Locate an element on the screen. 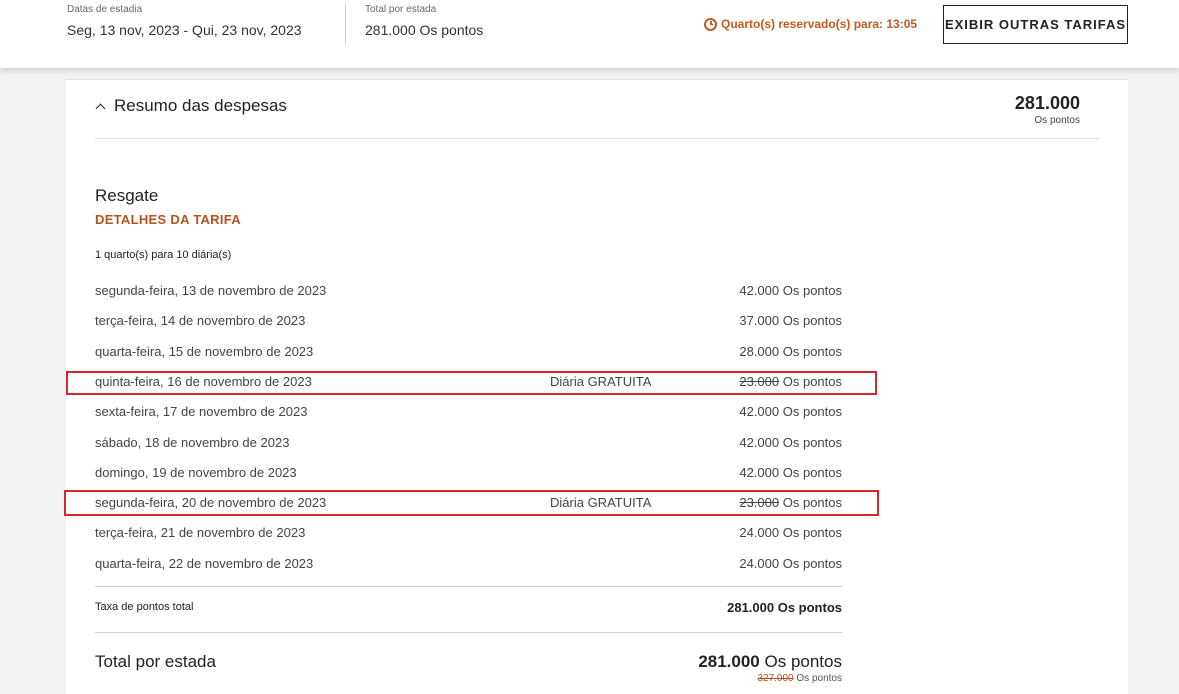 This screenshot has width=1179, height=694. charges-summary-unit: Os pontos is located at coordinates (1057, 120).